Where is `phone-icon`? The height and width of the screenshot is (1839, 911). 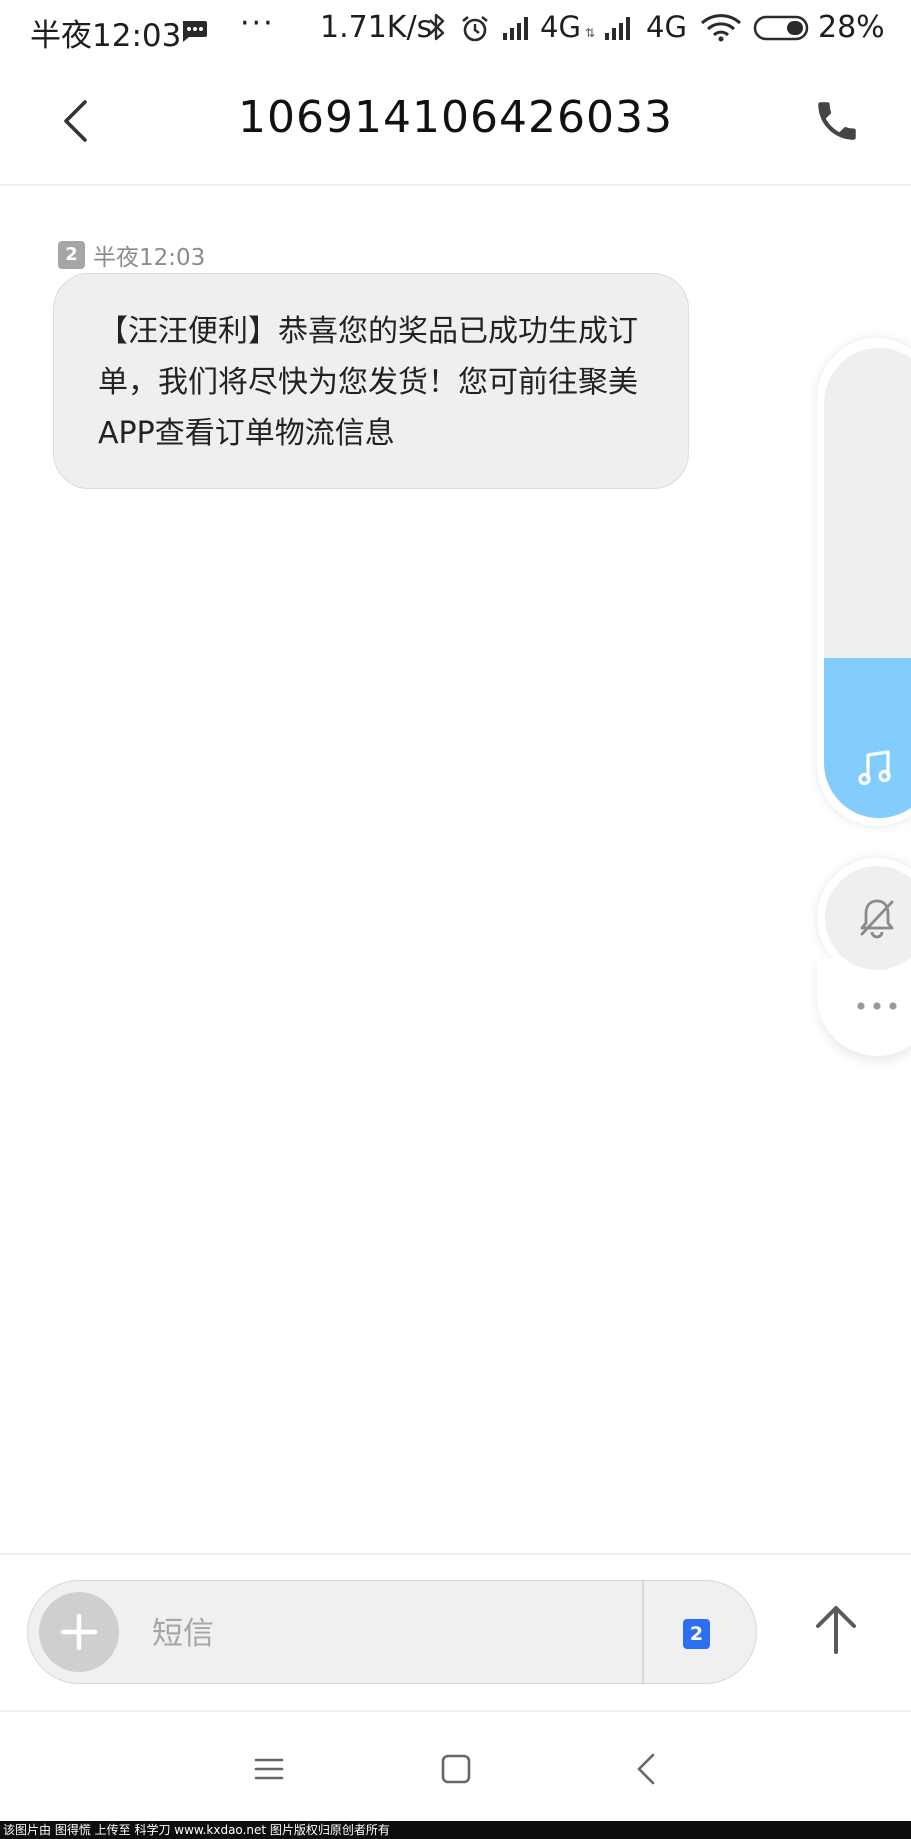 phone-icon is located at coordinates (837, 121).